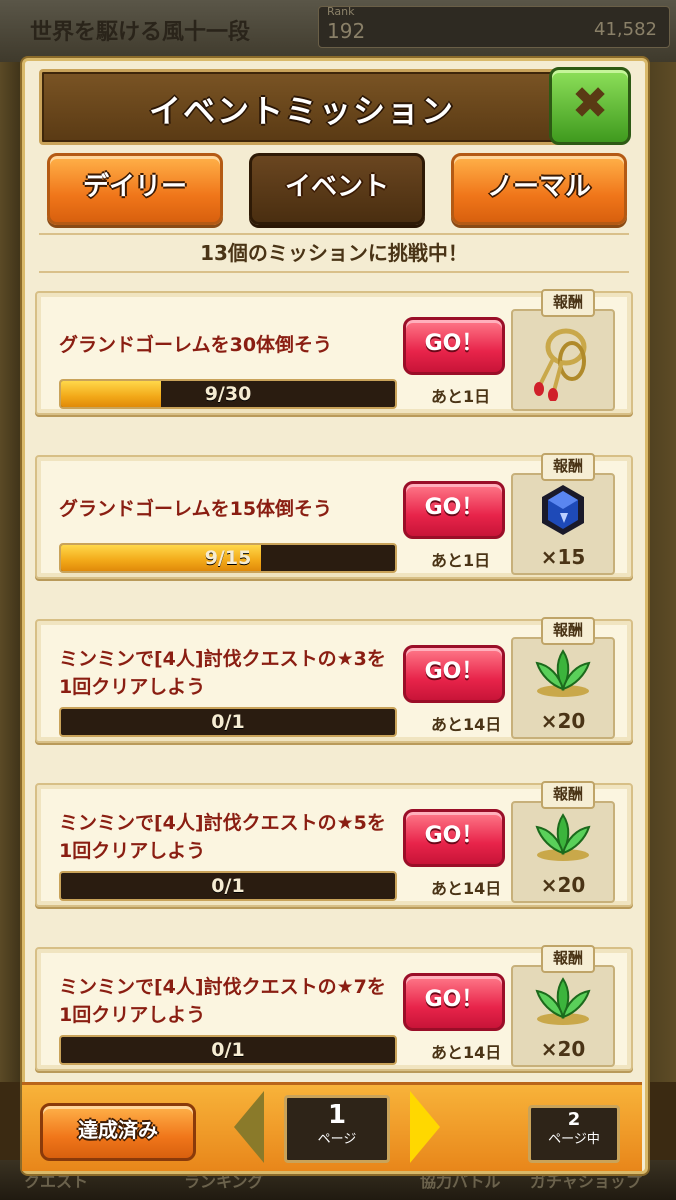 Image resolution: width=676 pixels, height=1200 pixels. What do you see at coordinates (196, 509) in the screenshot?
I see `mission-text: グランドゴーレムを15体倒そう` at bounding box center [196, 509].